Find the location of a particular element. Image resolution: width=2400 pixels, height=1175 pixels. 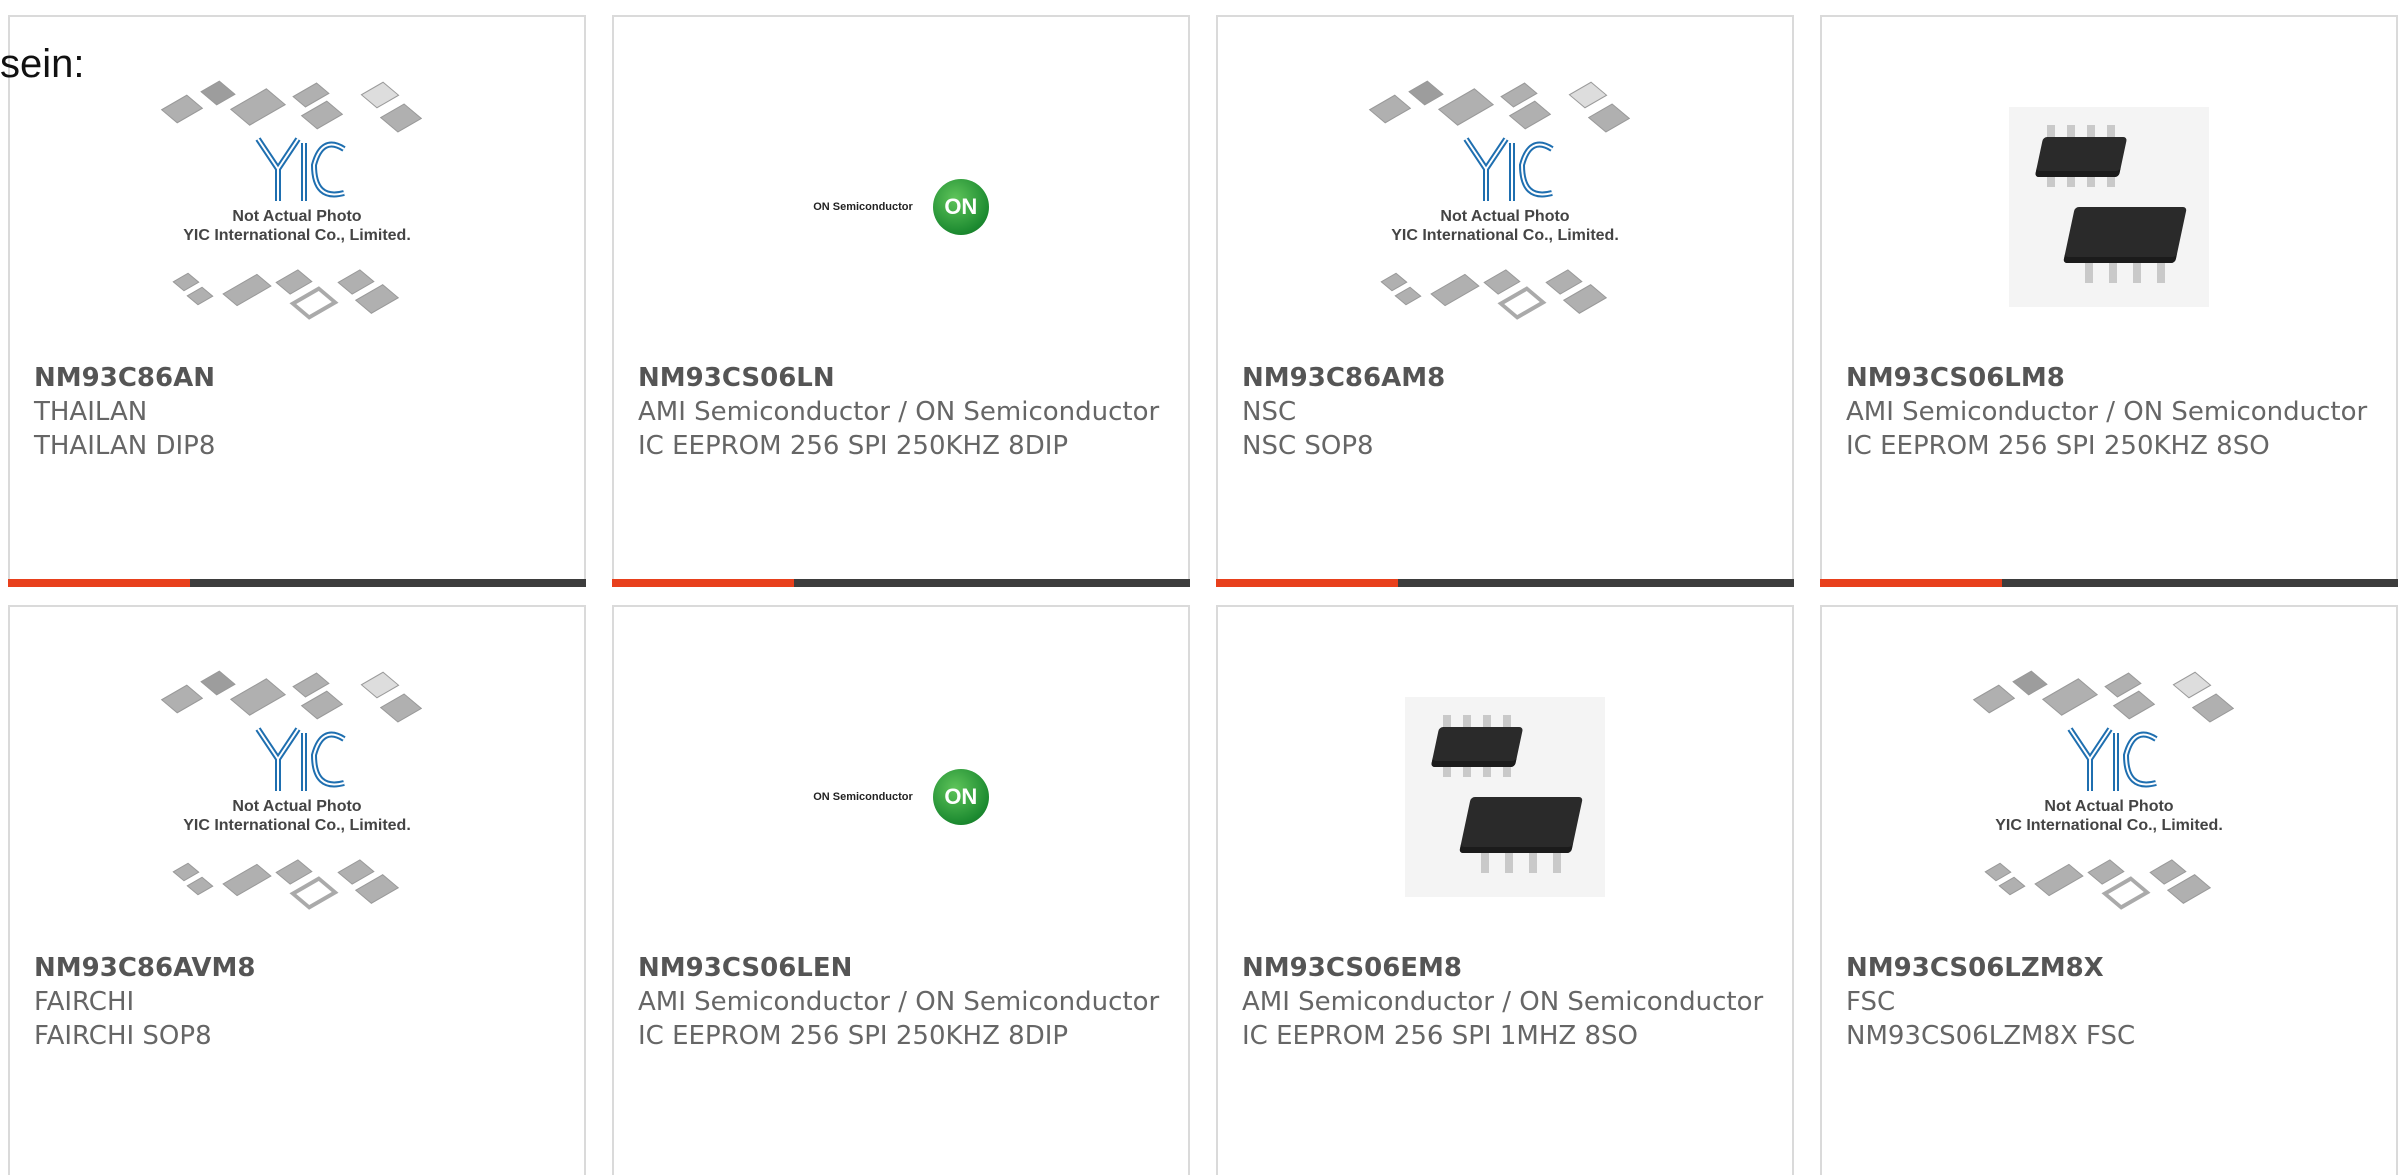

manufacturer: FSC is located at coordinates (1871, 1002).